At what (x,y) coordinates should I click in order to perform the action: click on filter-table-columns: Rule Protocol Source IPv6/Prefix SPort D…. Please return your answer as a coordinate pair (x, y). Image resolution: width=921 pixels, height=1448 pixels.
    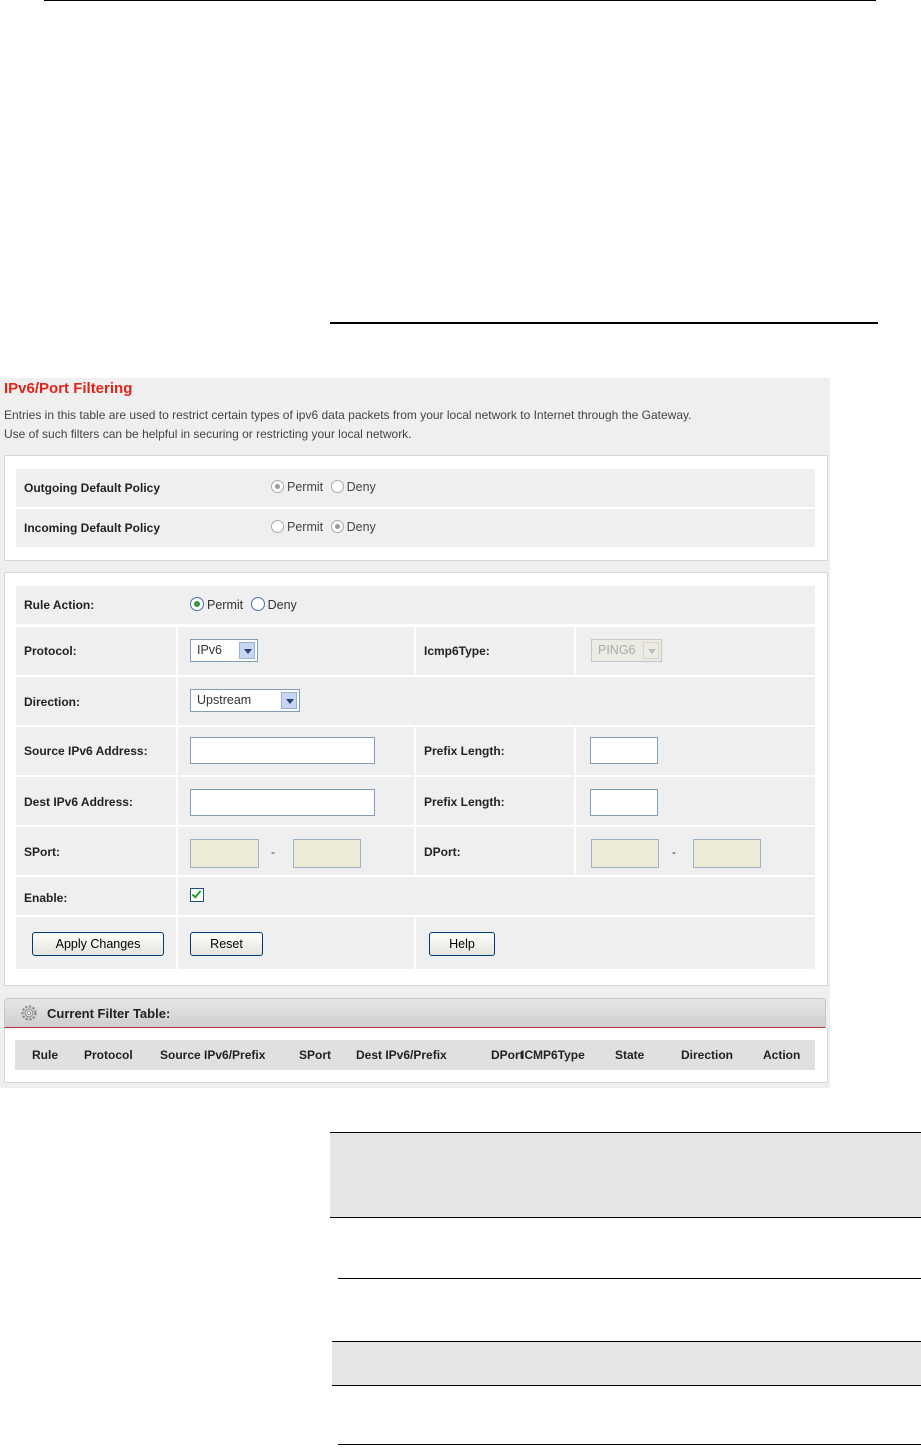
    Looking at the image, I should click on (415, 1055).